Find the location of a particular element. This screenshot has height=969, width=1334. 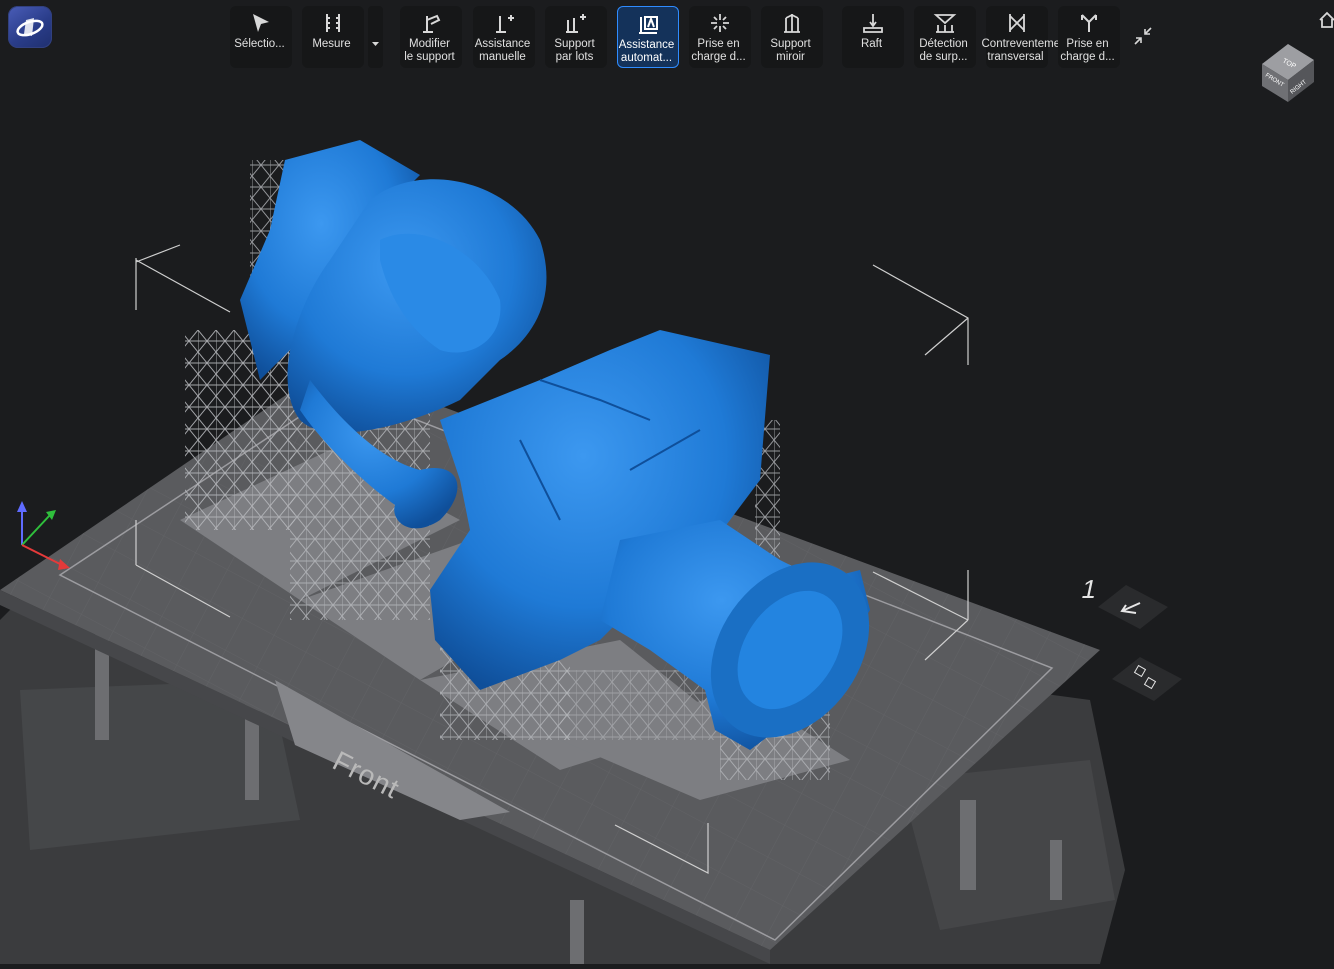

batch-support-button: Support par lots is located at coordinates (576, 37).